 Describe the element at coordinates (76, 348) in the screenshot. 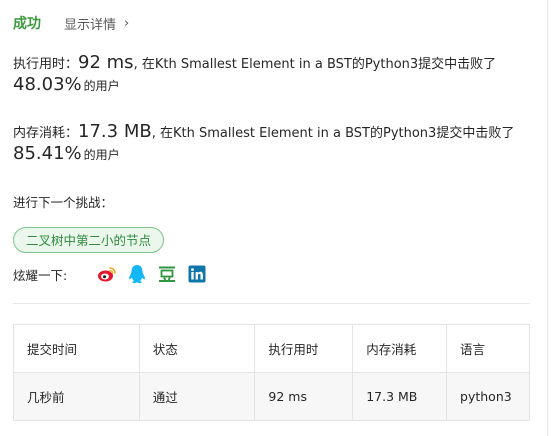

I see `column-header-submit-time: 提交时间` at that location.